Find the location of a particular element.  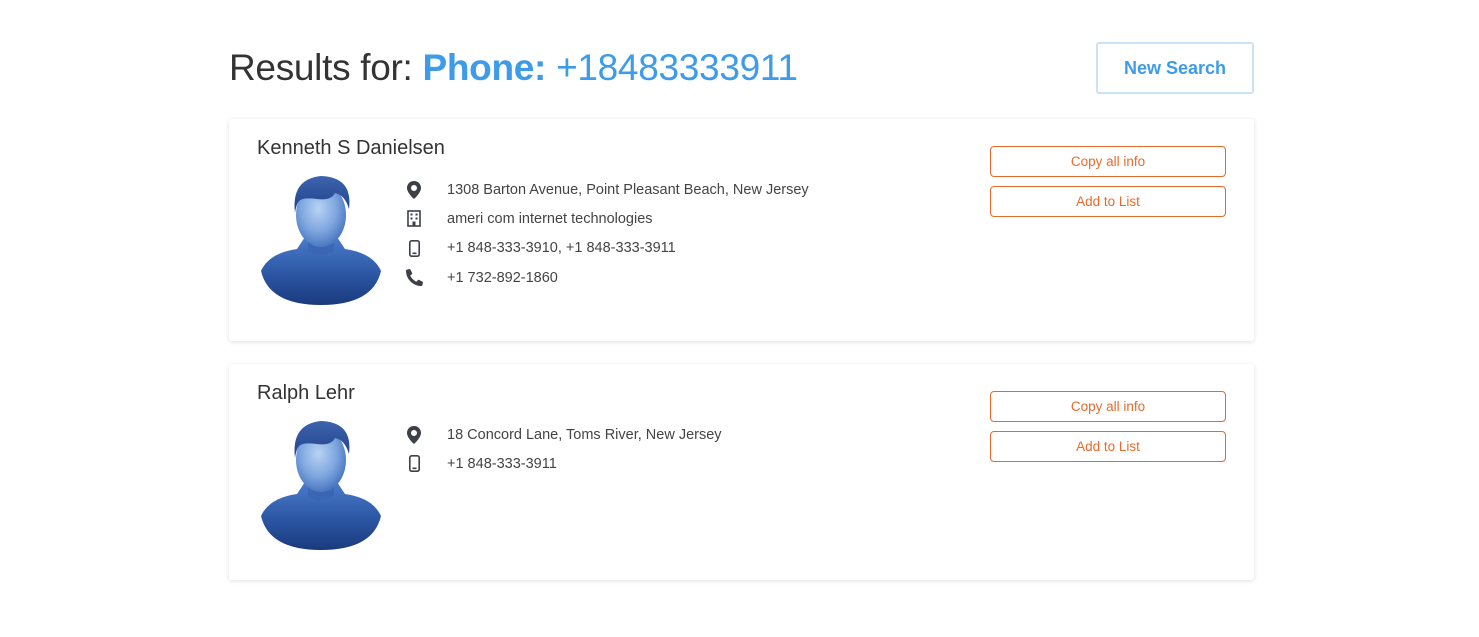

detail-company: ameri com internet technologies is located at coordinates (529, 218).